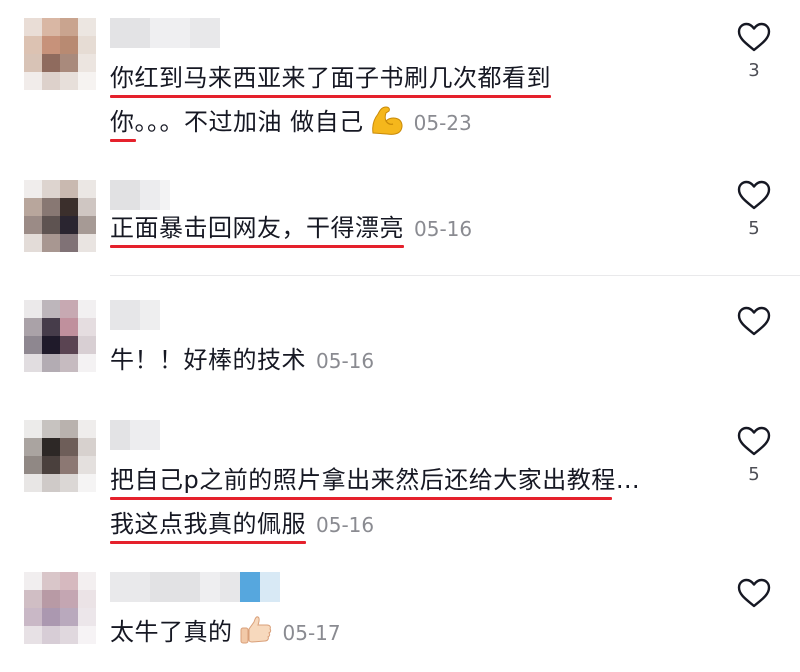 The width and height of the screenshot is (800, 672). What do you see at coordinates (311, 633) in the screenshot?
I see `comment-date: 05-17` at bounding box center [311, 633].